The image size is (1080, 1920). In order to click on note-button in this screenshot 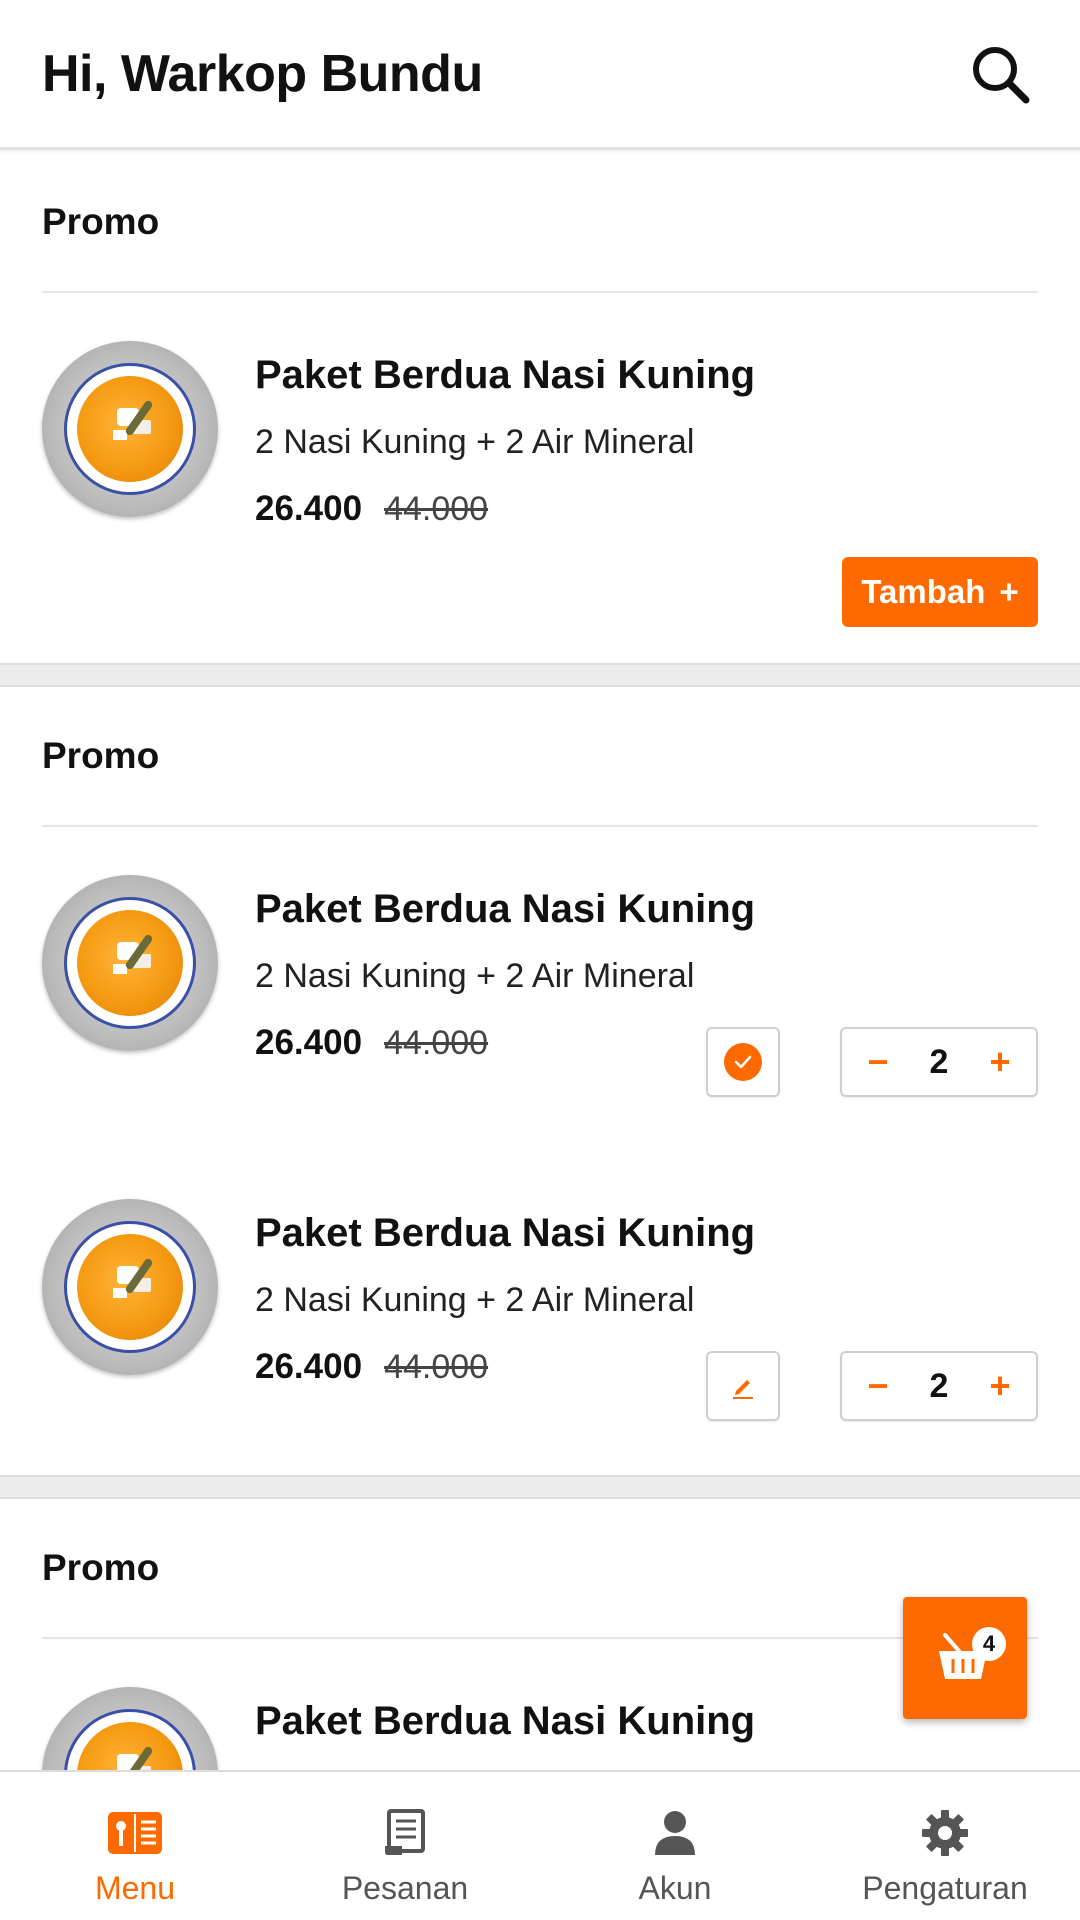, I will do `click(743, 1062)`.